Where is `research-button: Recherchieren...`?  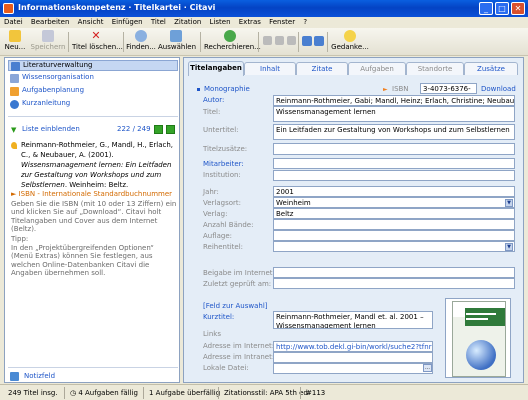 research-button: Recherchieren... is located at coordinates (232, 42).